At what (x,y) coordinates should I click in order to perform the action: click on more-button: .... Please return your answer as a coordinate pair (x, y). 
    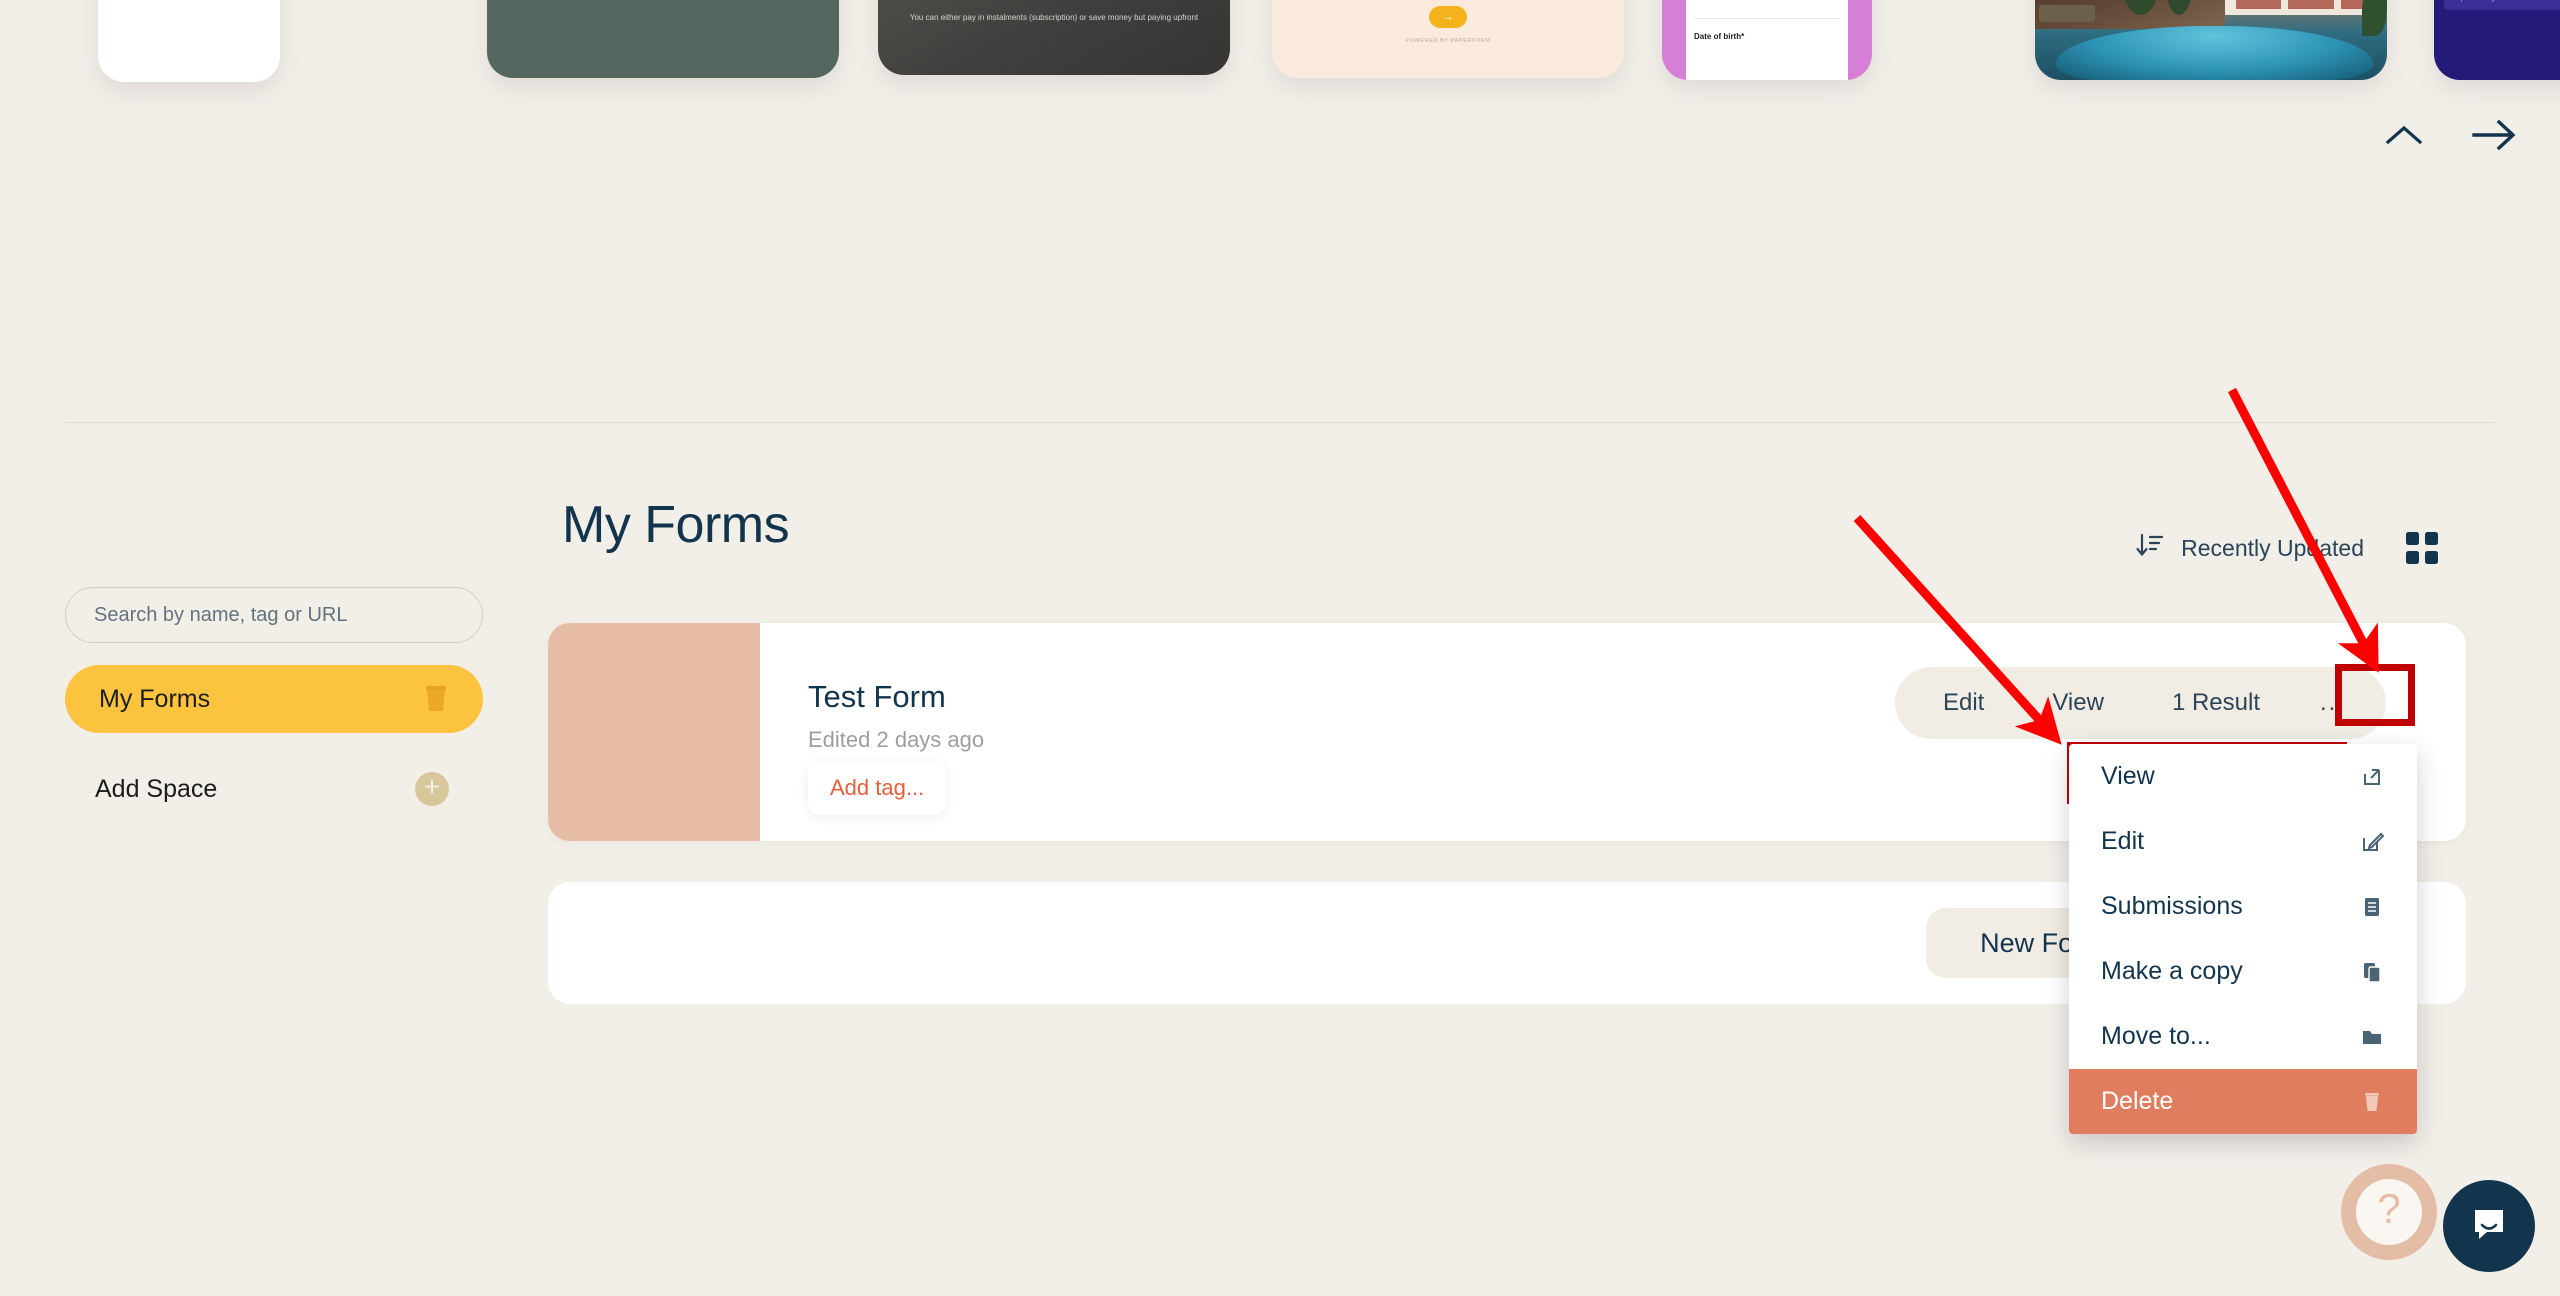
    Looking at the image, I should click on (2333, 703).